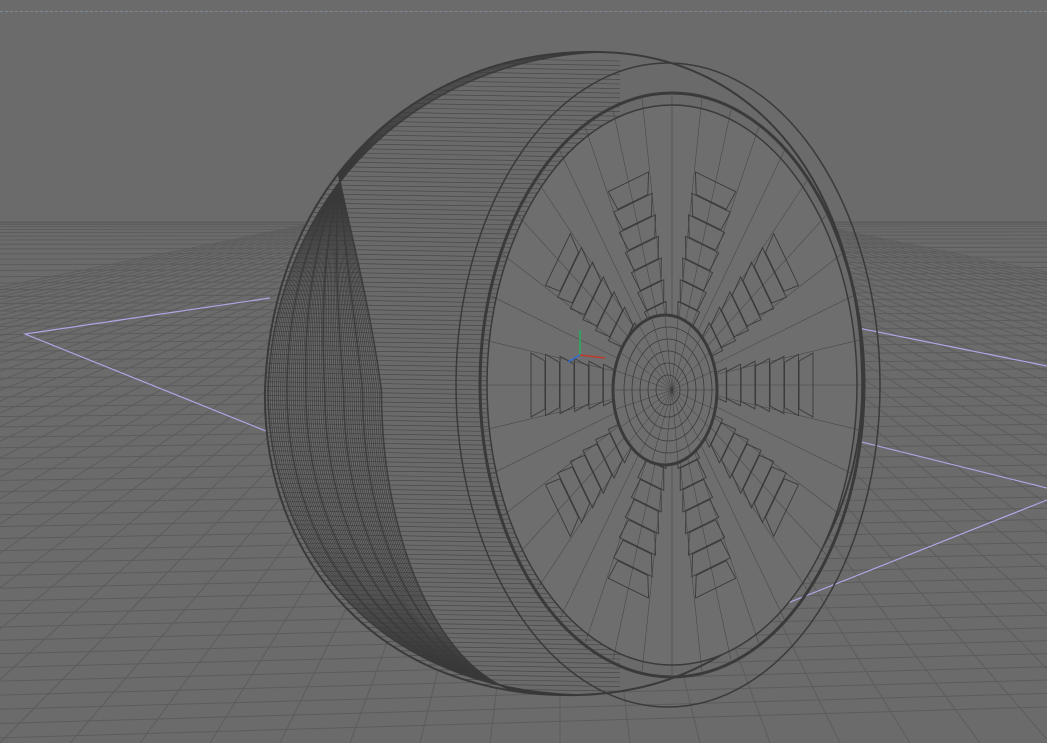  Describe the element at coordinates (952, 347) in the screenshot. I see `bbox-back-edge` at that location.